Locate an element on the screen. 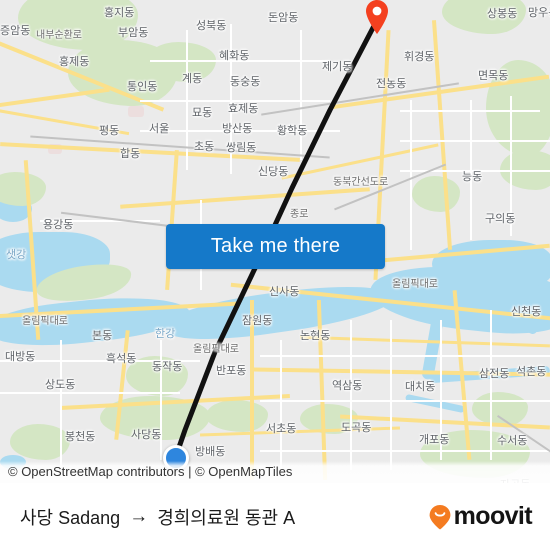 This screenshot has width=550, height=550. map-label: 수서동 is located at coordinates (512, 441).